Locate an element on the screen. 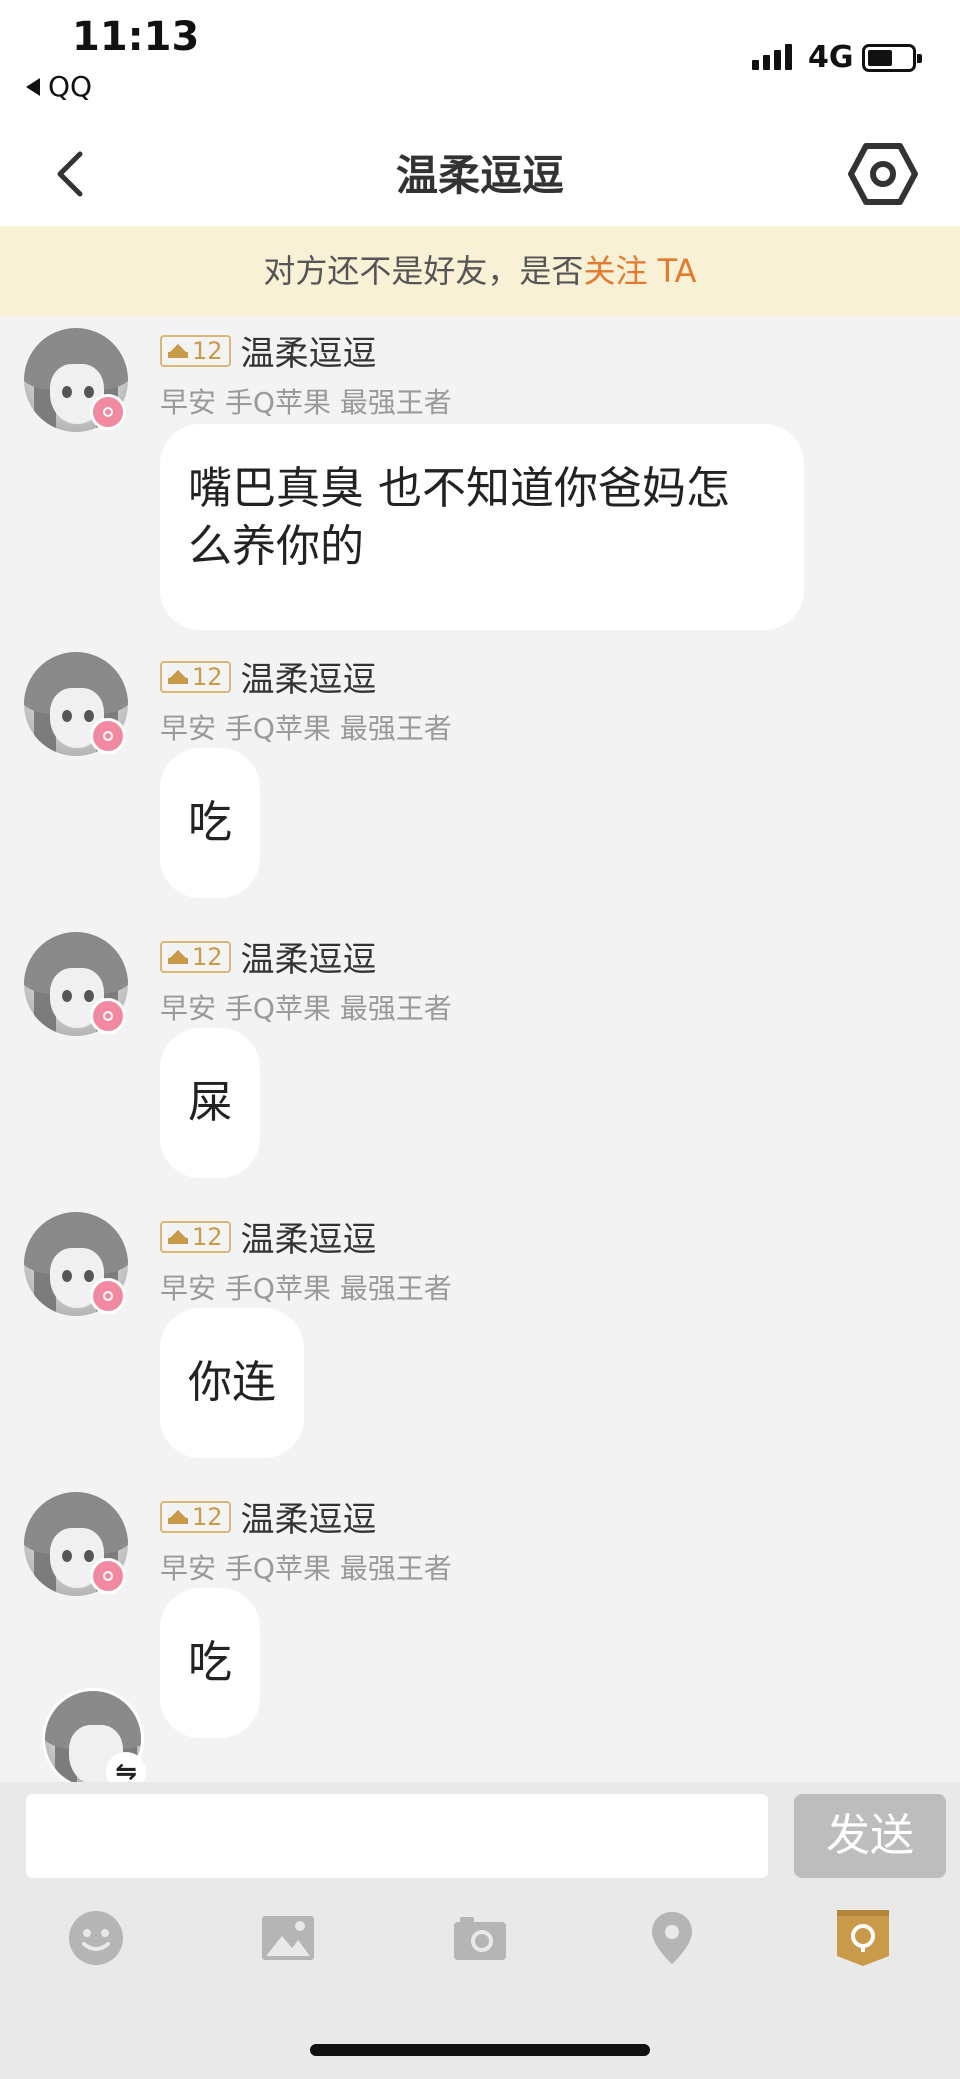 This screenshot has height=2079, width=960. network-type: 4G is located at coordinates (831, 57).